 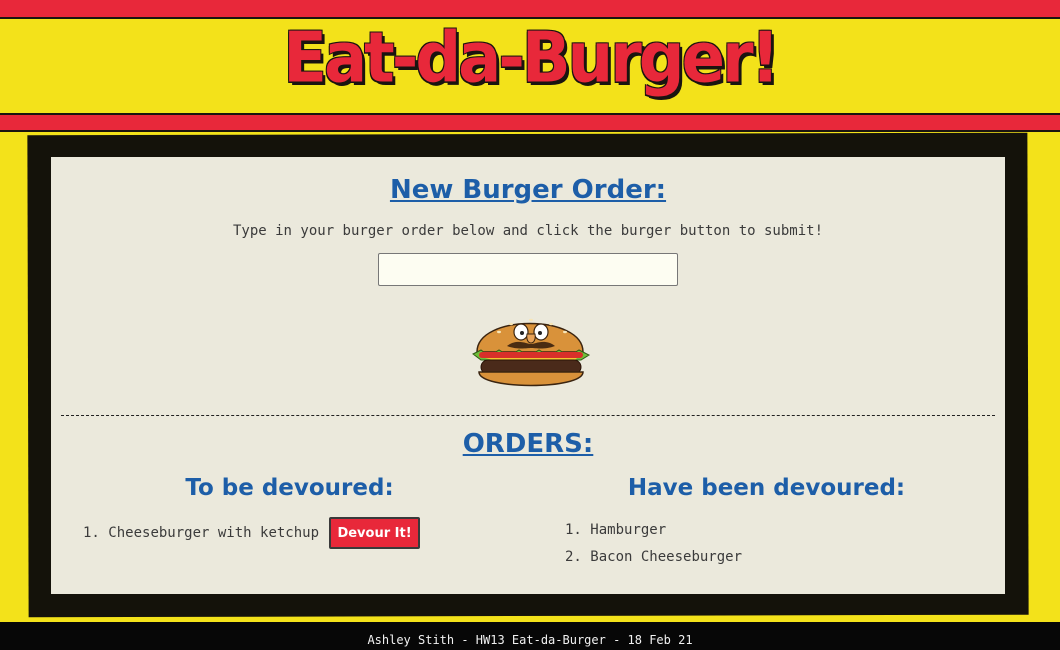 What do you see at coordinates (528, 415) in the screenshot?
I see `section-divider` at bounding box center [528, 415].